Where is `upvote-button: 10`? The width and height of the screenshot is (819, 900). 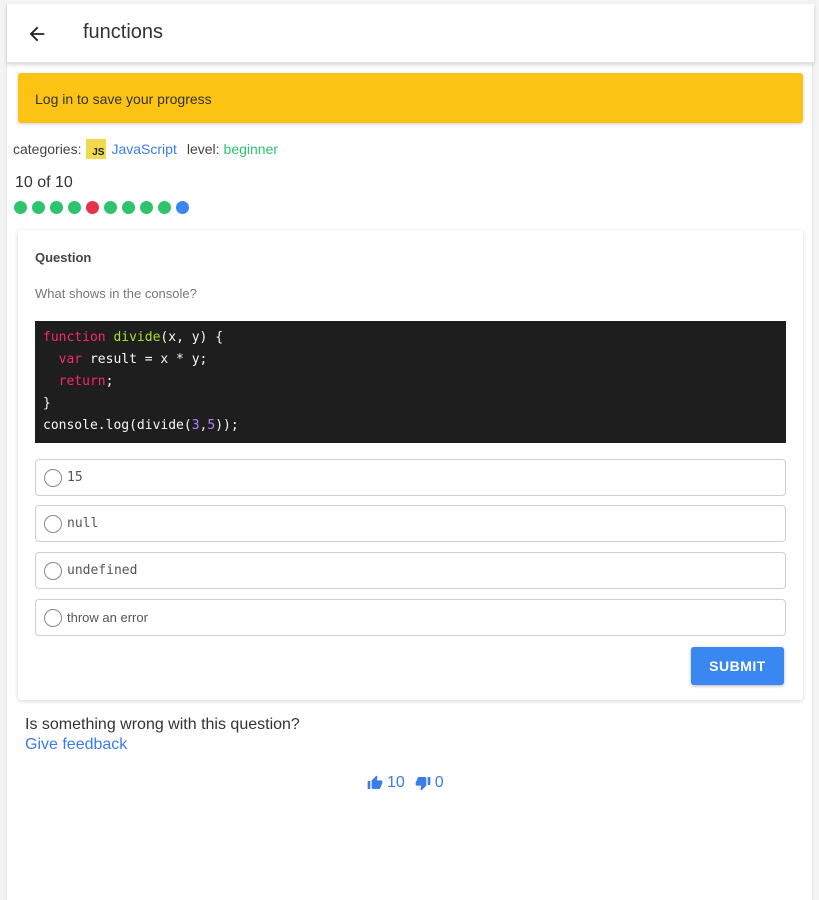
upvote-button: 10 is located at coordinates (386, 783).